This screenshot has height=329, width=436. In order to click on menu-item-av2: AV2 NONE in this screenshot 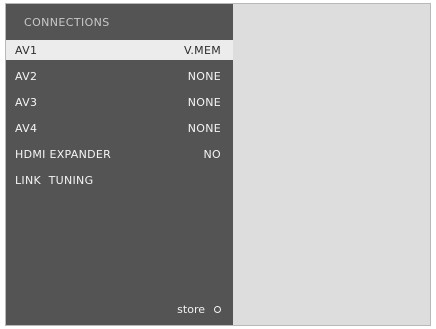, I will do `click(119, 76)`.